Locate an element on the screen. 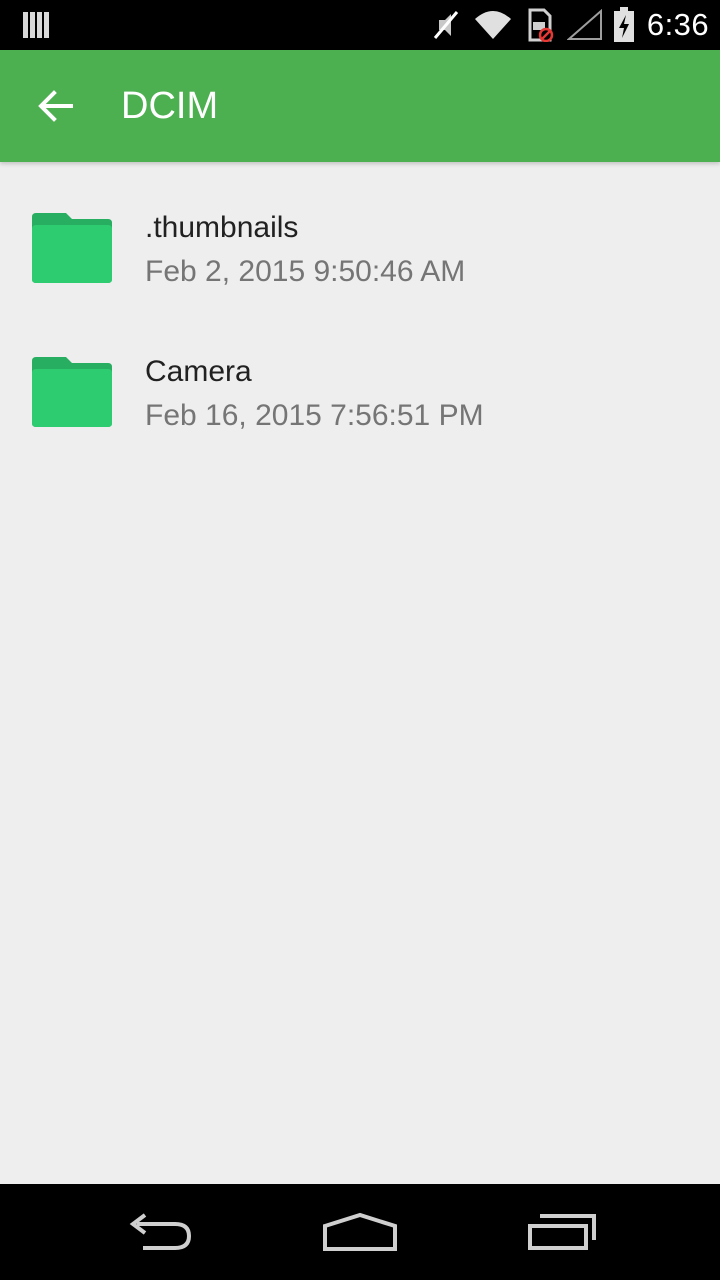 The height and width of the screenshot is (1280, 720). battery-charging-icon is located at coordinates (624, 25).